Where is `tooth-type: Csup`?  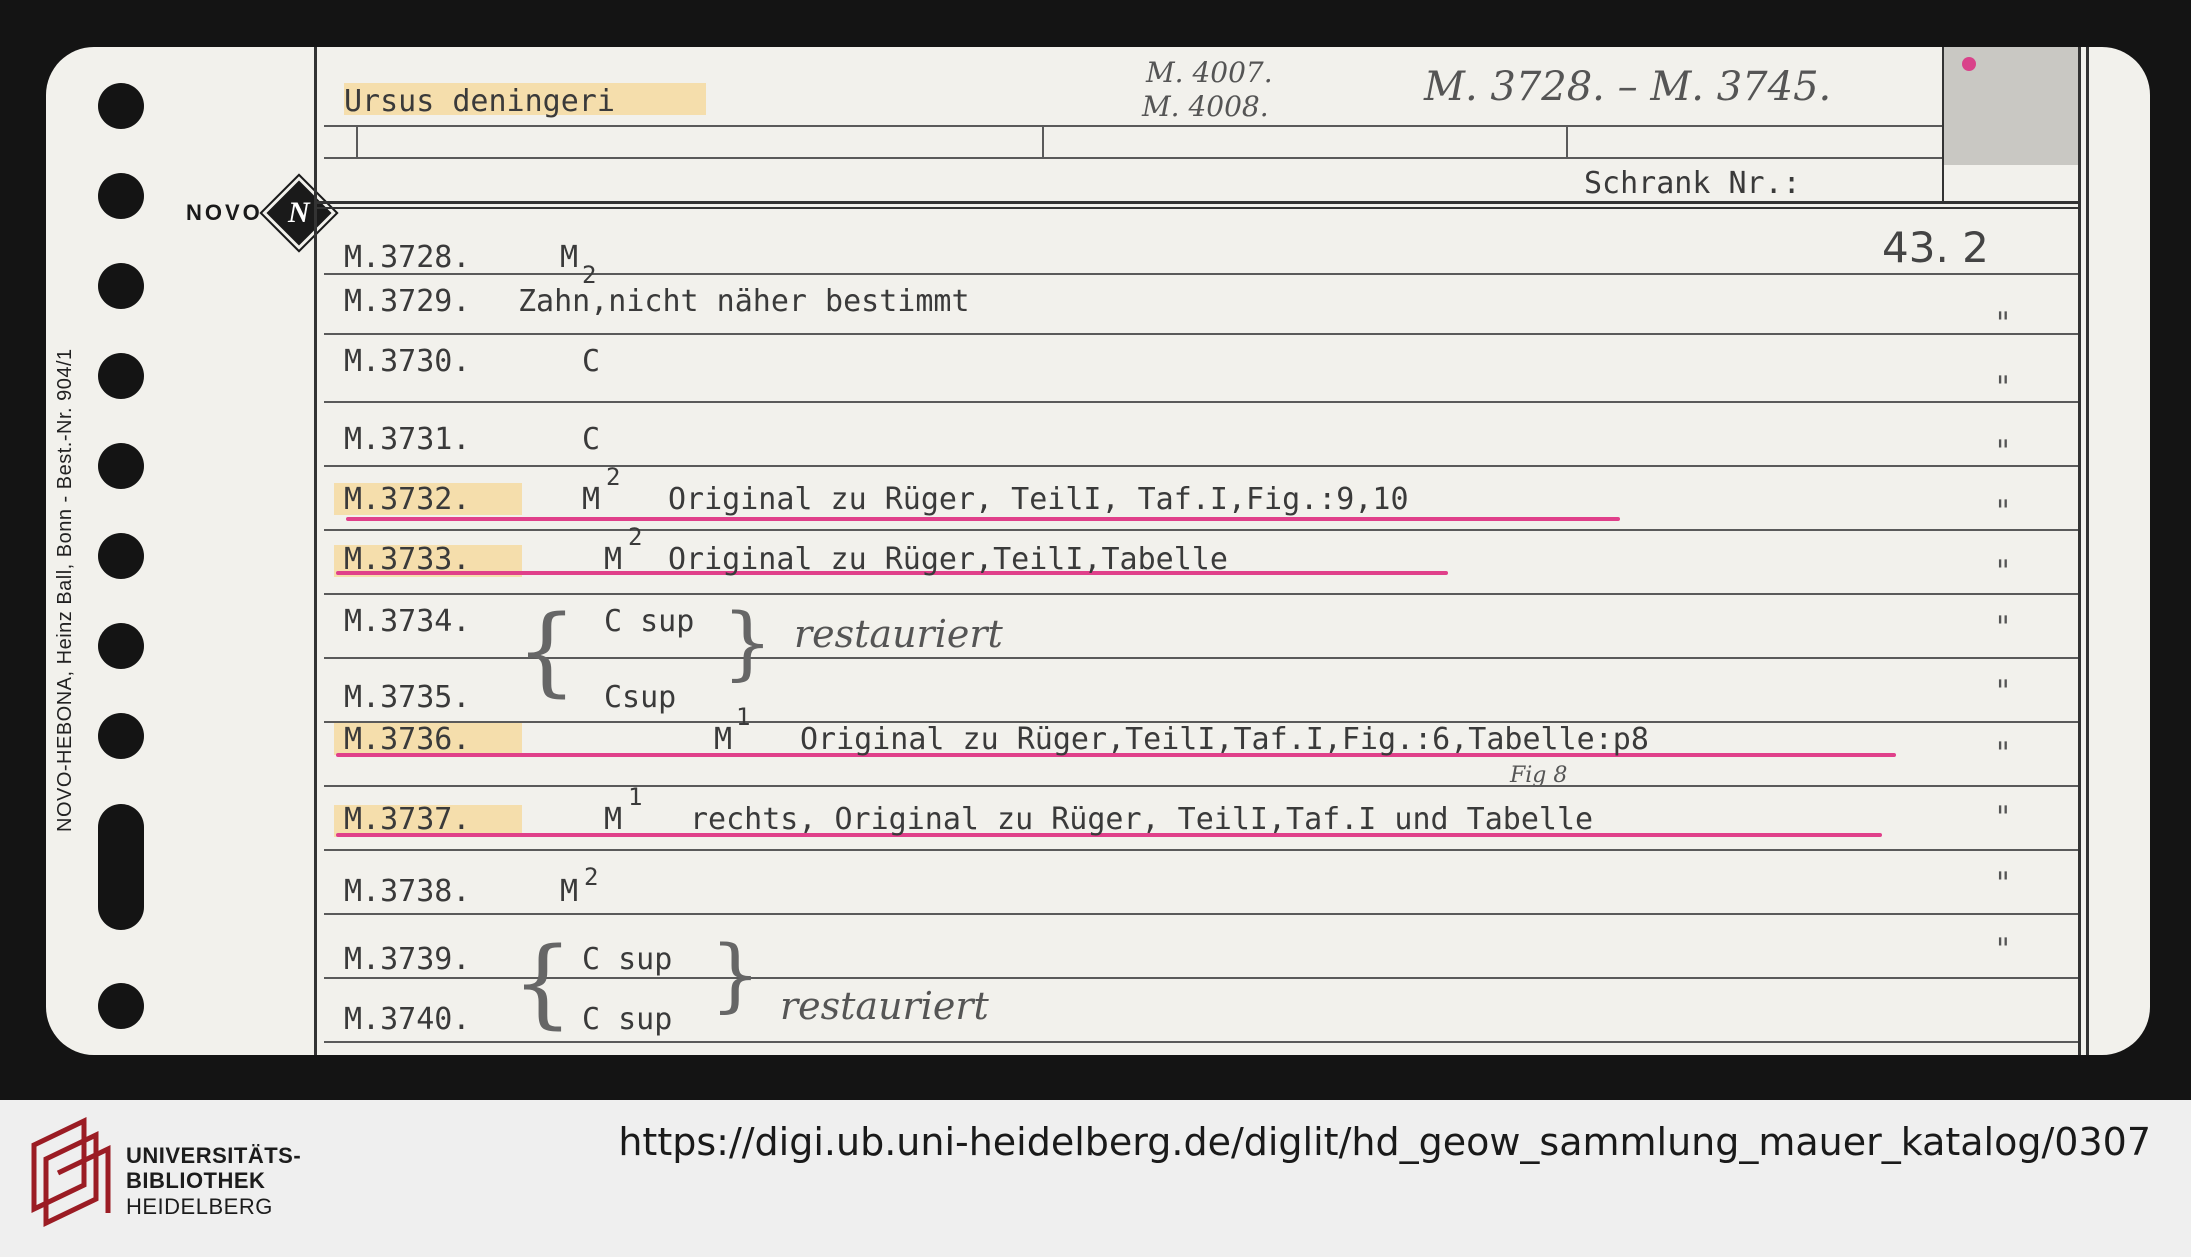
tooth-type: Csup is located at coordinates (640, 697).